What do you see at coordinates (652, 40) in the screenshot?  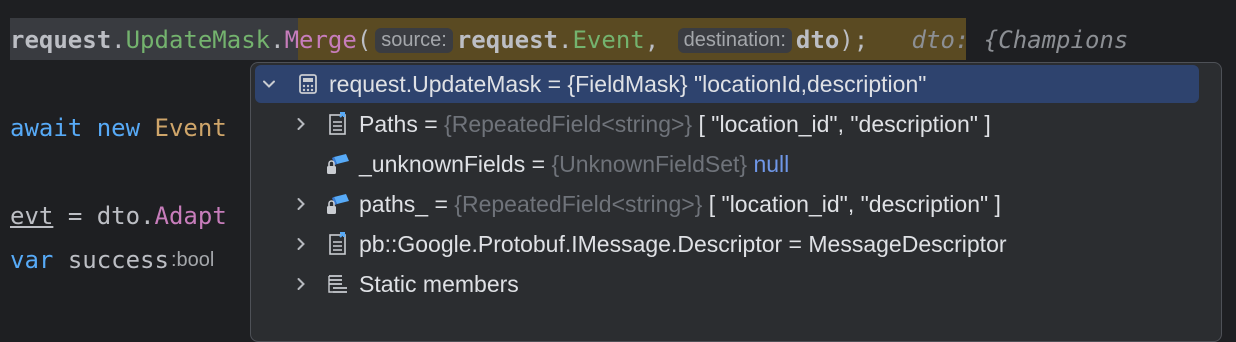 I see `token-comma: ,` at bounding box center [652, 40].